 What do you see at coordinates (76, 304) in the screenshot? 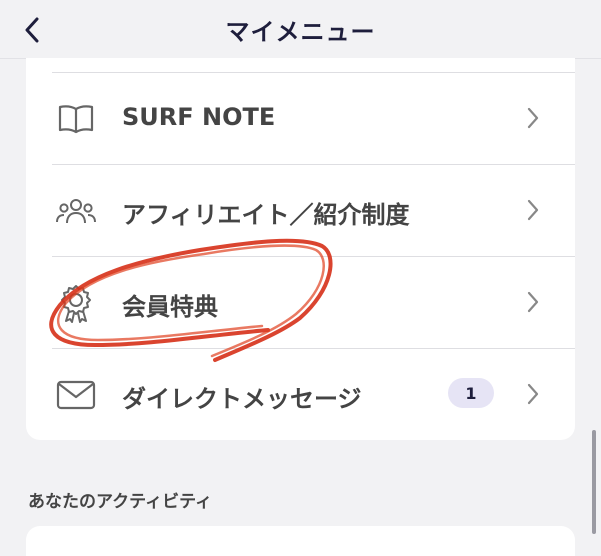
I see `award-badge-icon` at bounding box center [76, 304].